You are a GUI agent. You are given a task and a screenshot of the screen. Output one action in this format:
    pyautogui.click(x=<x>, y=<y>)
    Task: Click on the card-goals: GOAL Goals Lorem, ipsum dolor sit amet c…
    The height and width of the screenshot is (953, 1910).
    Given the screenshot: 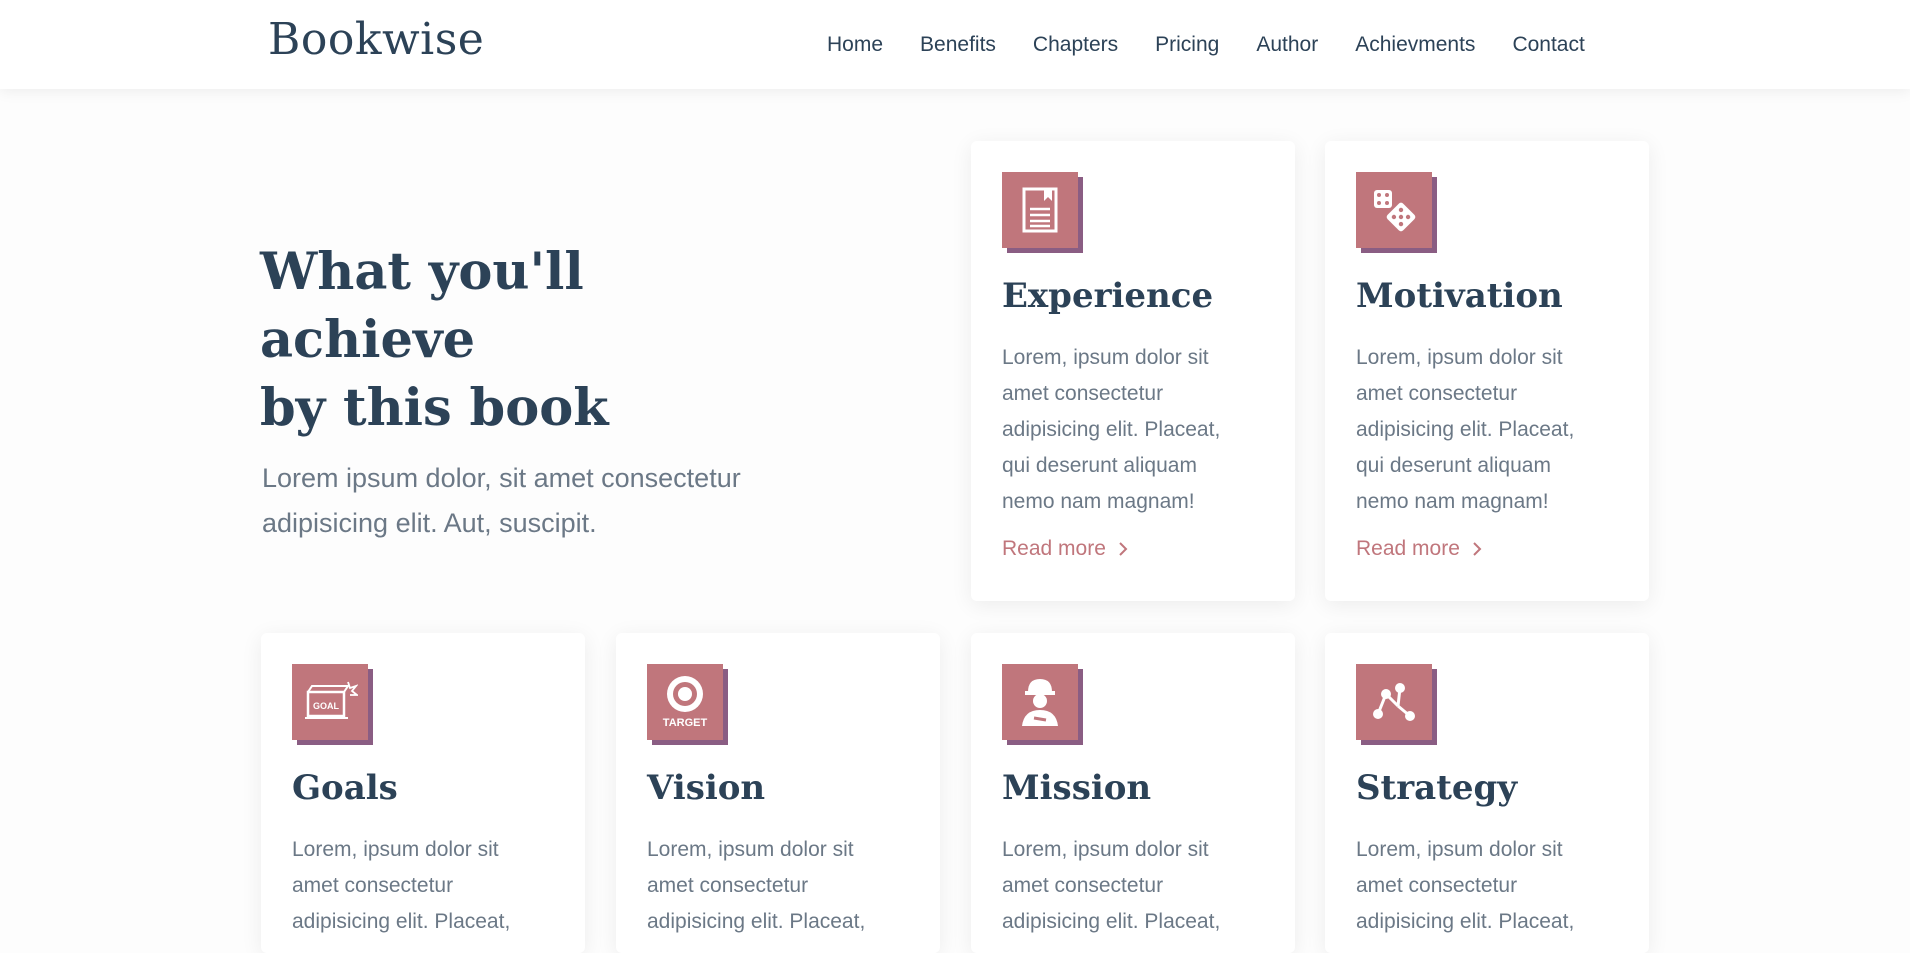 What is the action you would take?
    pyautogui.click(x=423, y=793)
    